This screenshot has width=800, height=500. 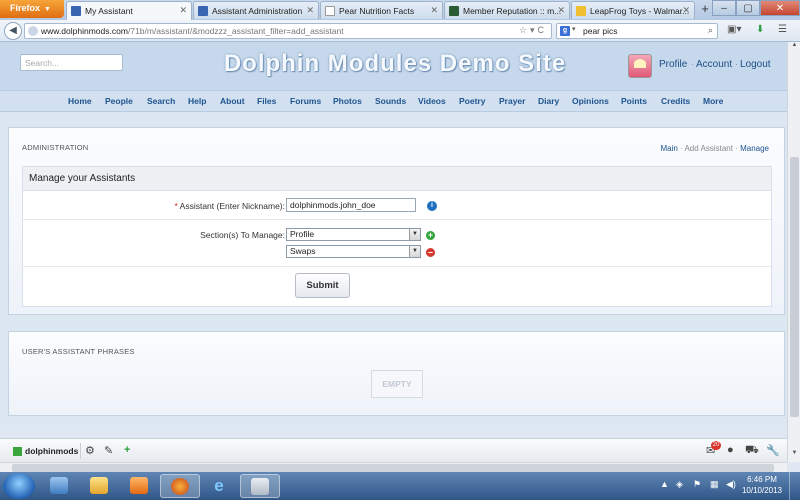 What do you see at coordinates (600, 31) in the screenshot?
I see `search-query: pear pics` at bounding box center [600, 31].